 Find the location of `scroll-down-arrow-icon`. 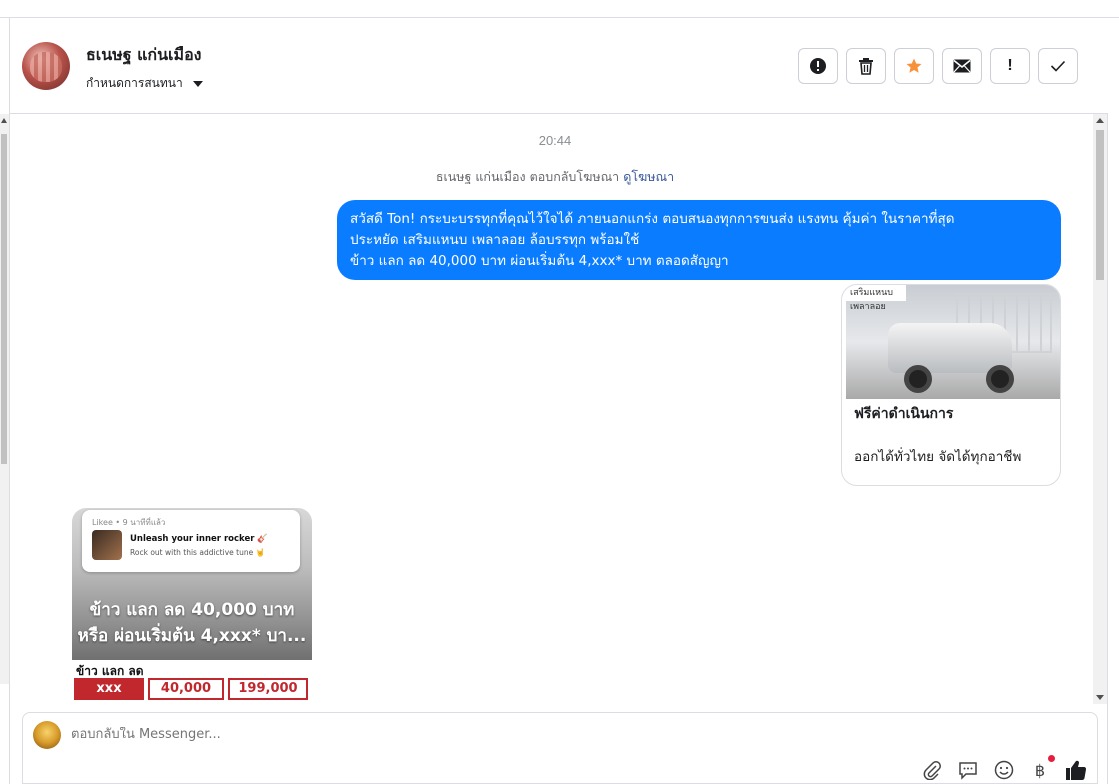

scroll-down-arrow-icon is located at coordinates (1100, 697).